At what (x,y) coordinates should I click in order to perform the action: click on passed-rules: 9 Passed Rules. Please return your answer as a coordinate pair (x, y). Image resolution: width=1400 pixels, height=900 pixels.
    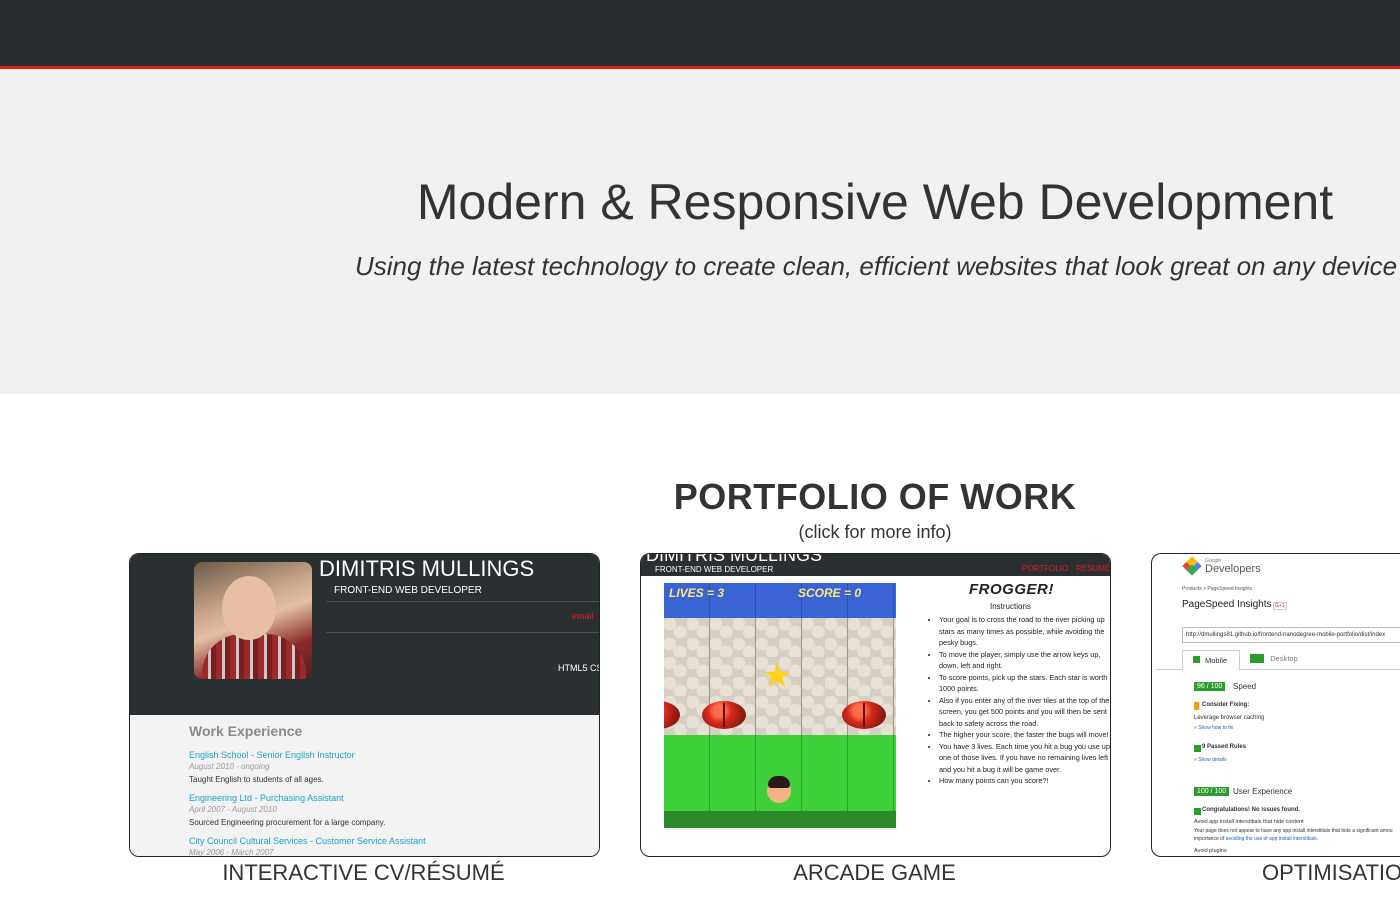
    Looking at the image, I should click on (1224, 747).